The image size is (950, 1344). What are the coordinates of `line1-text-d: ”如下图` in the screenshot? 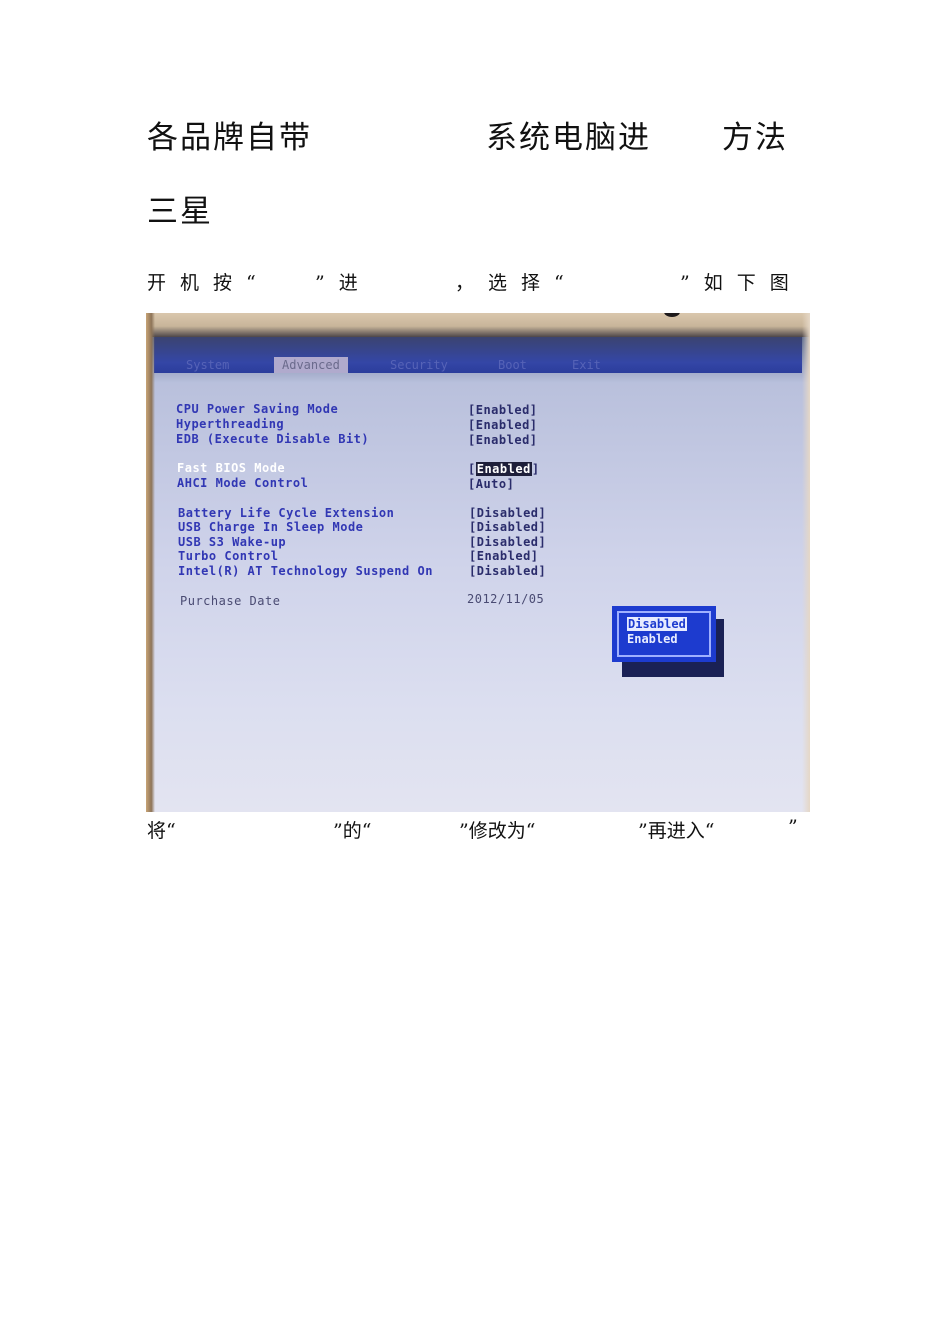 It's located at (741, 283).